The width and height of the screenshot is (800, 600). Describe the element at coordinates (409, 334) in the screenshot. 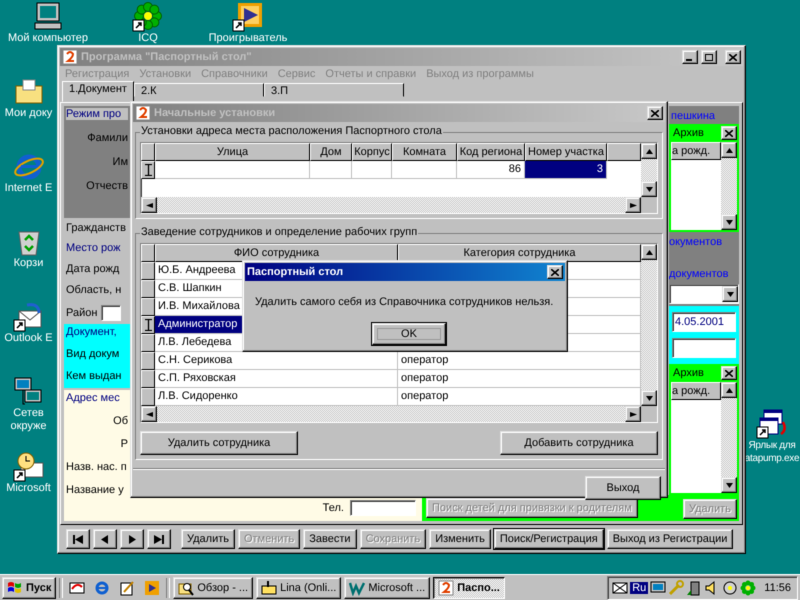

I see `ok-button: OK` at that location.